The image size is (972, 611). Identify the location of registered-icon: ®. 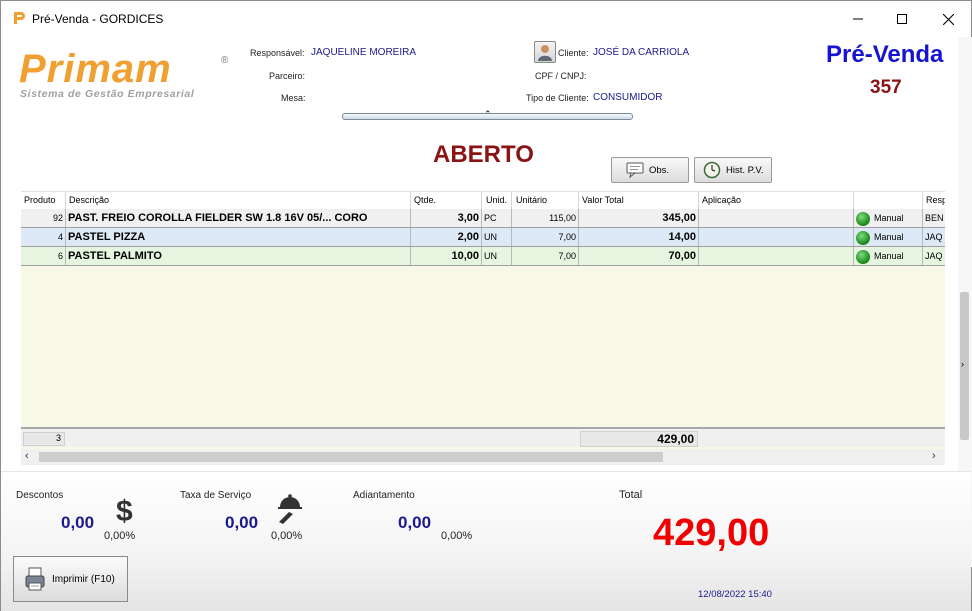
(225, 60).